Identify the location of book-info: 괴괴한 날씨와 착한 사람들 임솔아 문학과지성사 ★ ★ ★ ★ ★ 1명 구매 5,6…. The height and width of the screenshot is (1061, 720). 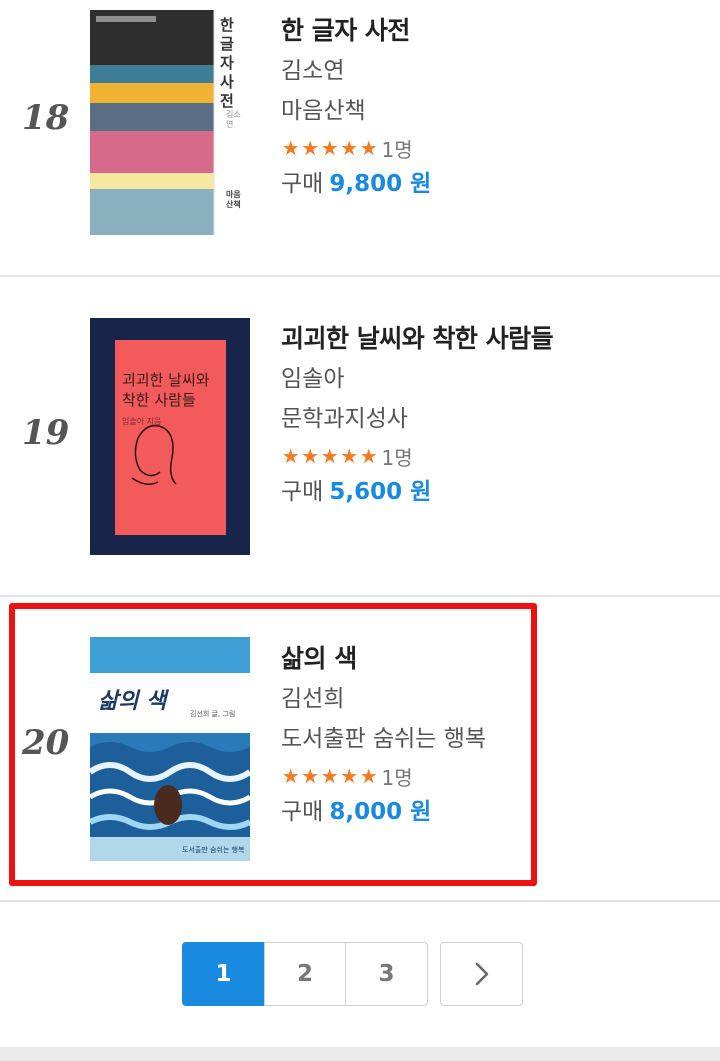
(491, 415).